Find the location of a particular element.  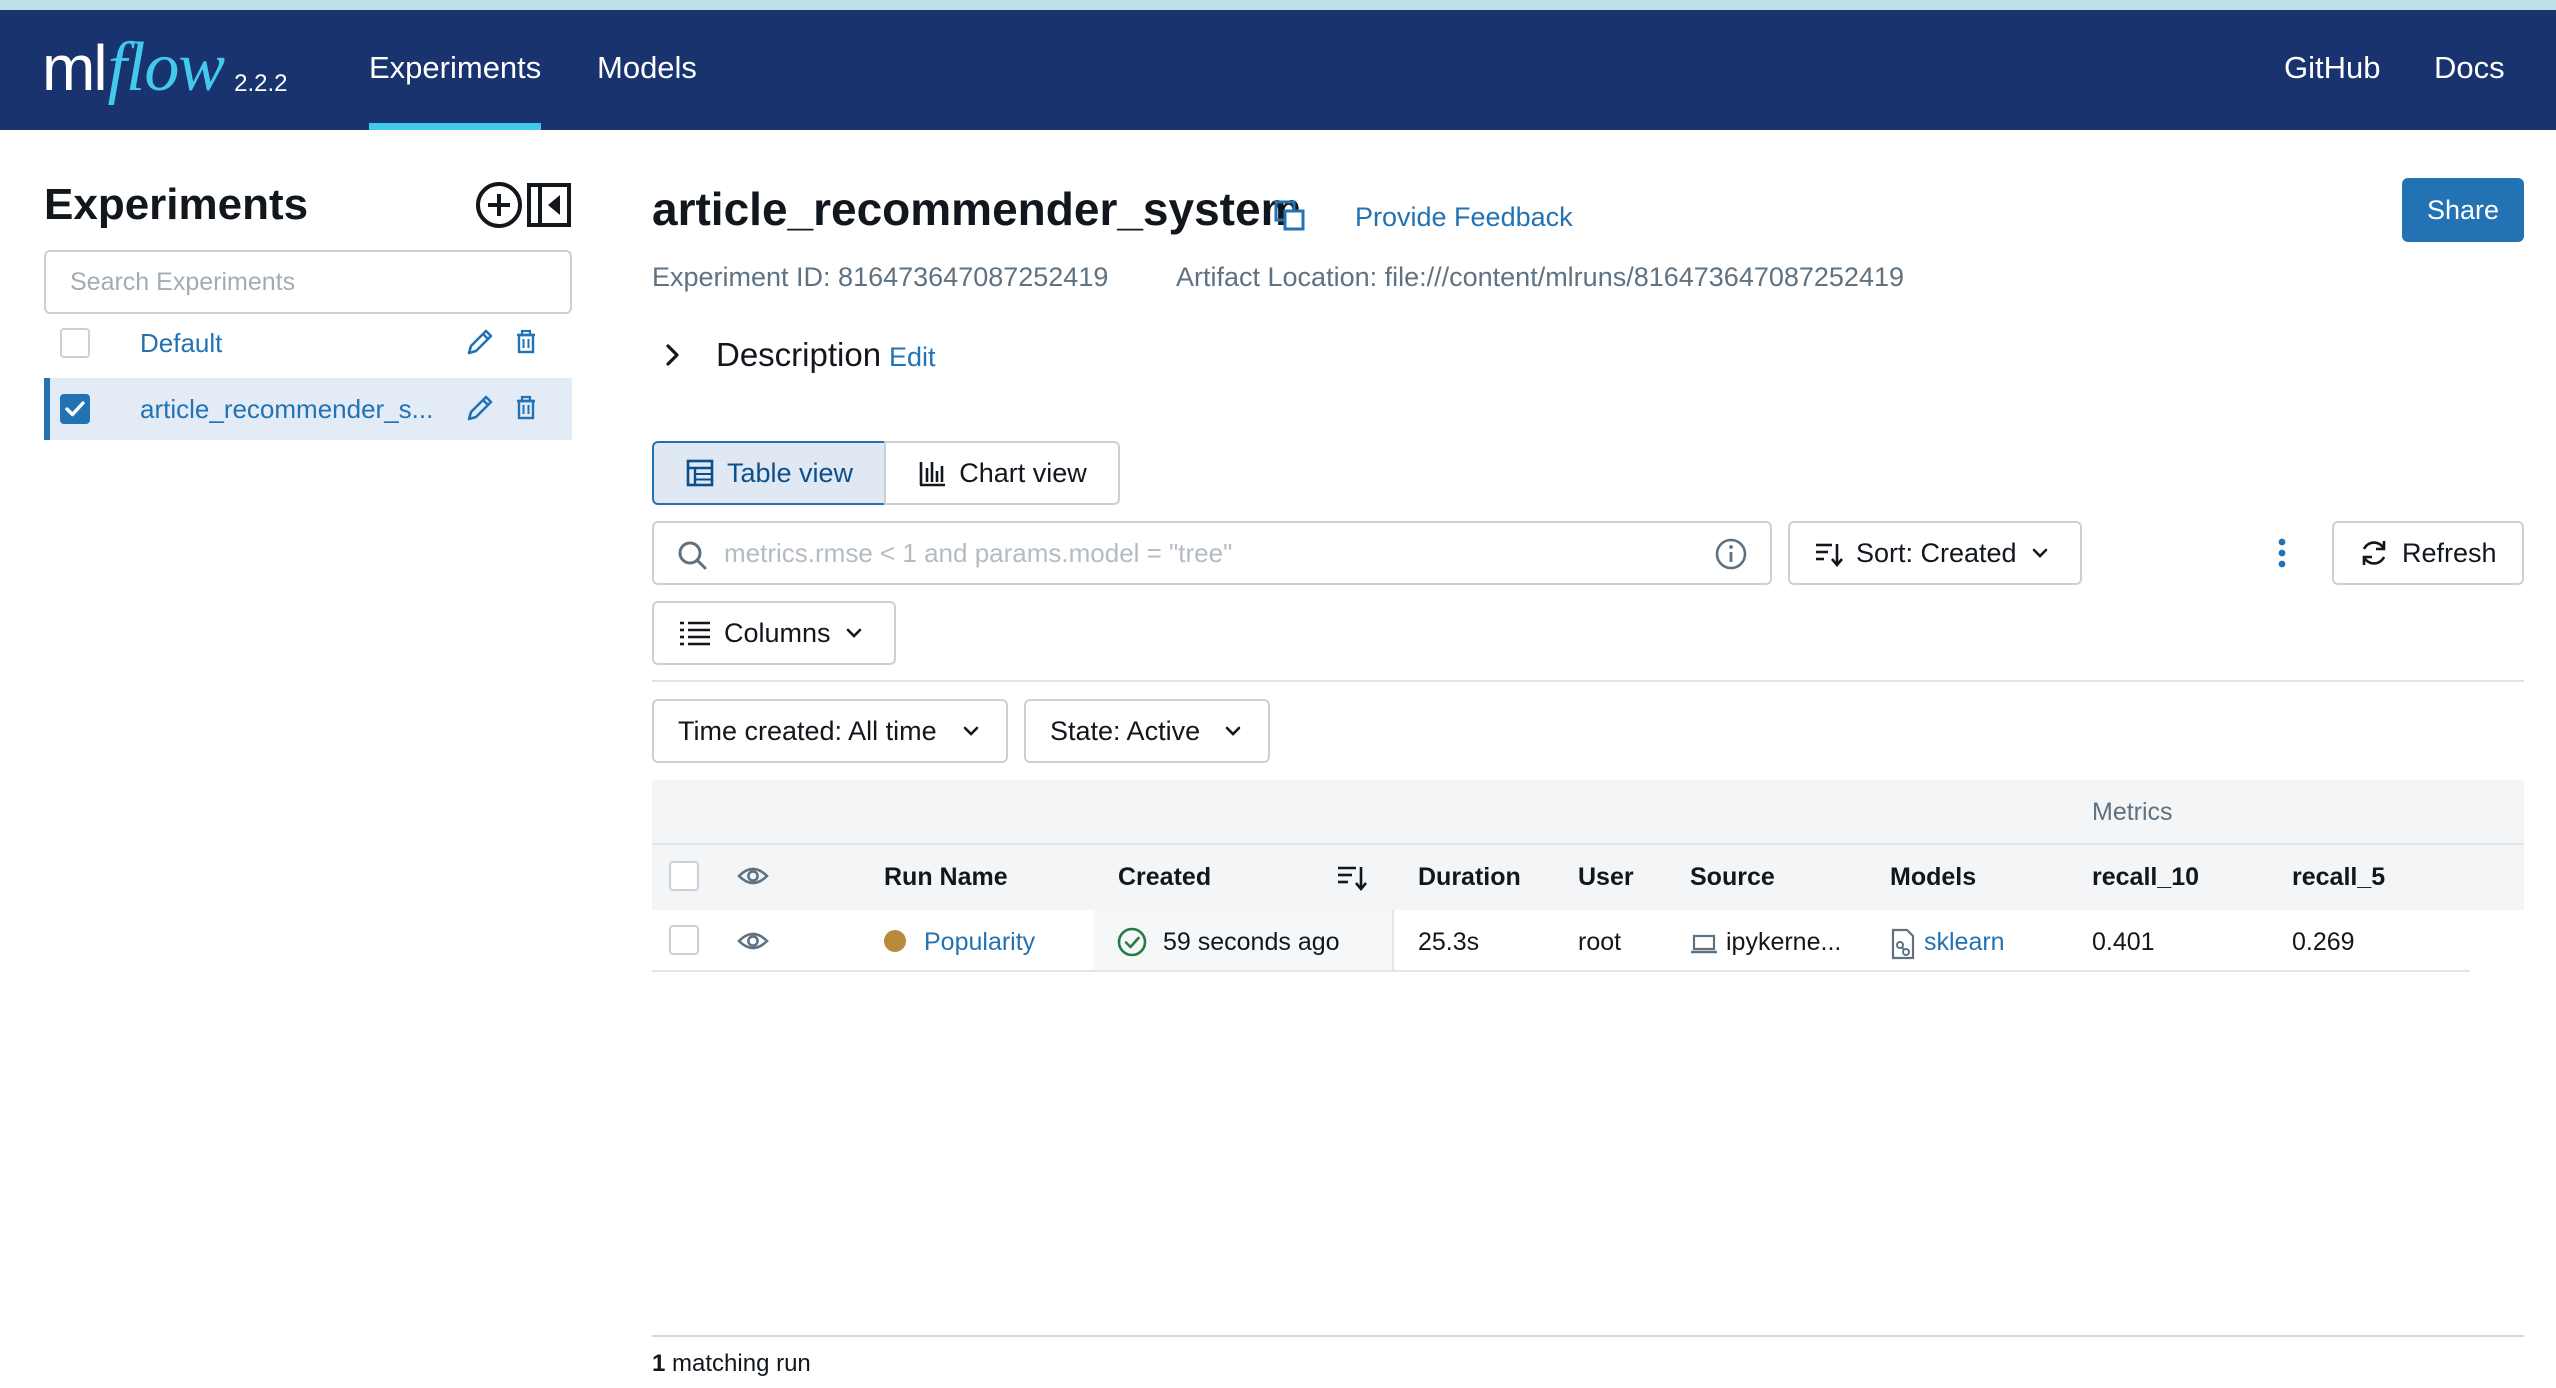

logo-ml-text: ml is located at coordinates (75, 68).